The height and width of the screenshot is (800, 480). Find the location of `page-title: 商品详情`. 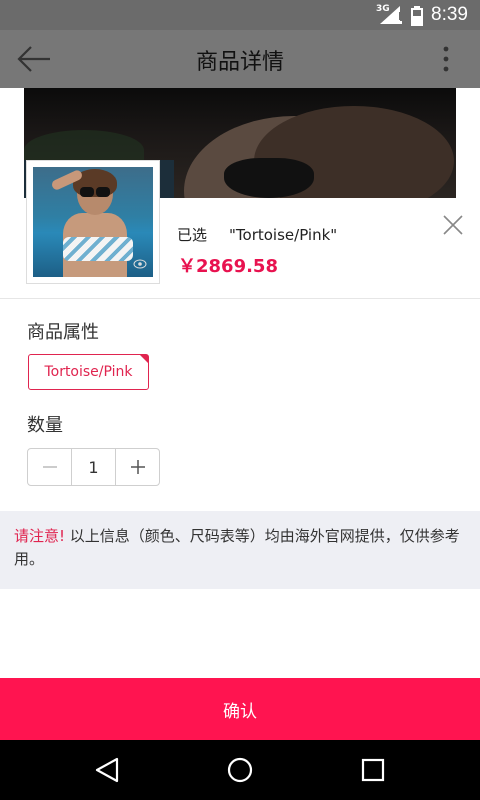

page-title: 商品详情 is located at coordinates (239, 62).